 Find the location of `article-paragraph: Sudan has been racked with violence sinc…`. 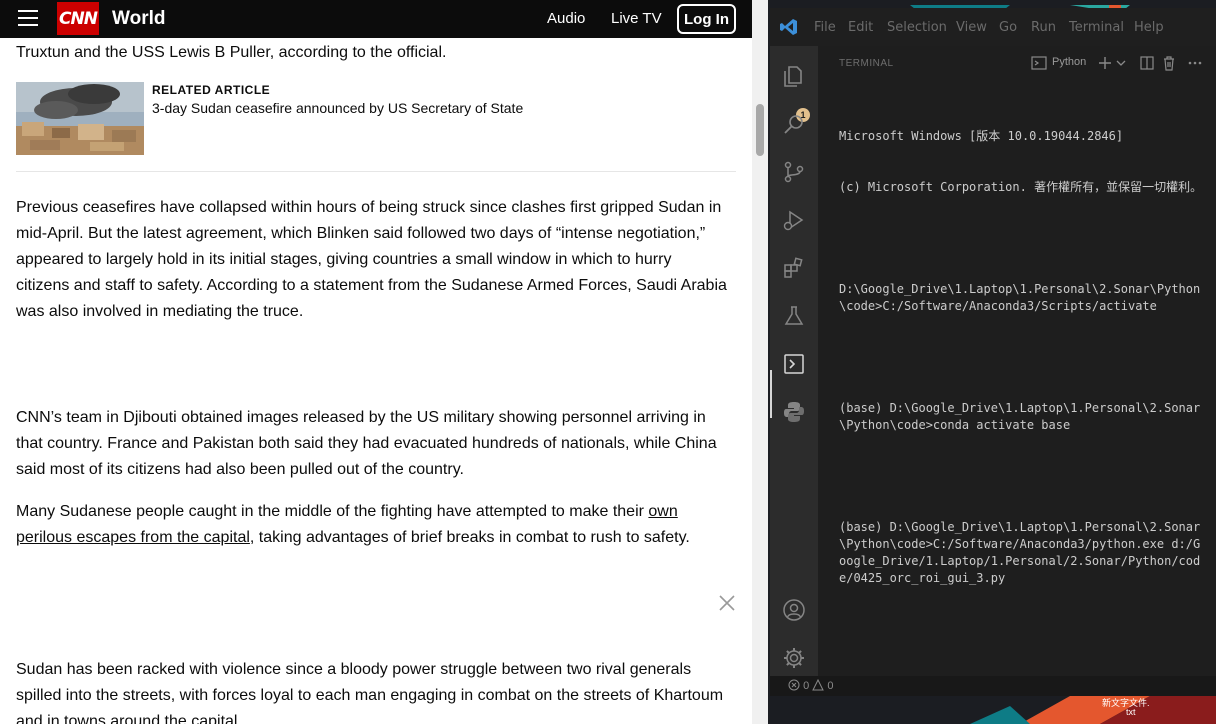

article-paragraph: Sudan has been racked with violence sinc… is located at coordinates (370, 692).